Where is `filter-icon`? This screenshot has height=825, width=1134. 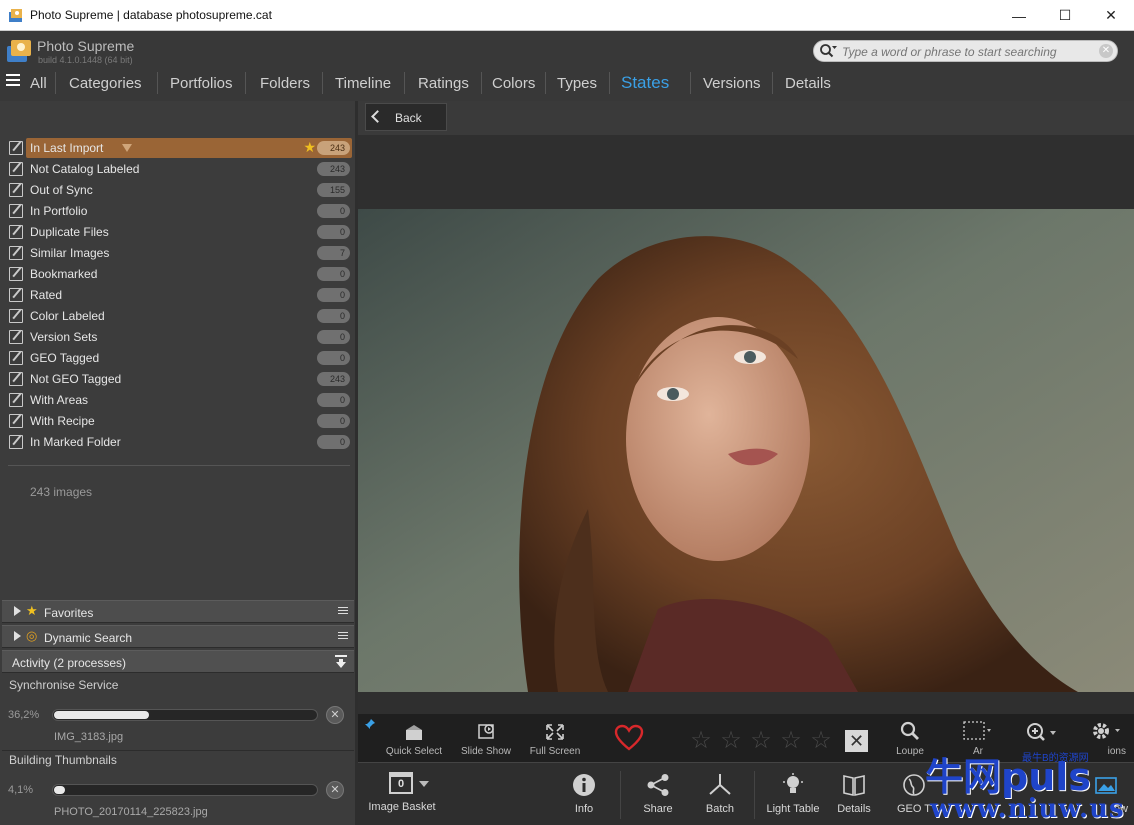
filter-icon is located at coordinates (127, 148).